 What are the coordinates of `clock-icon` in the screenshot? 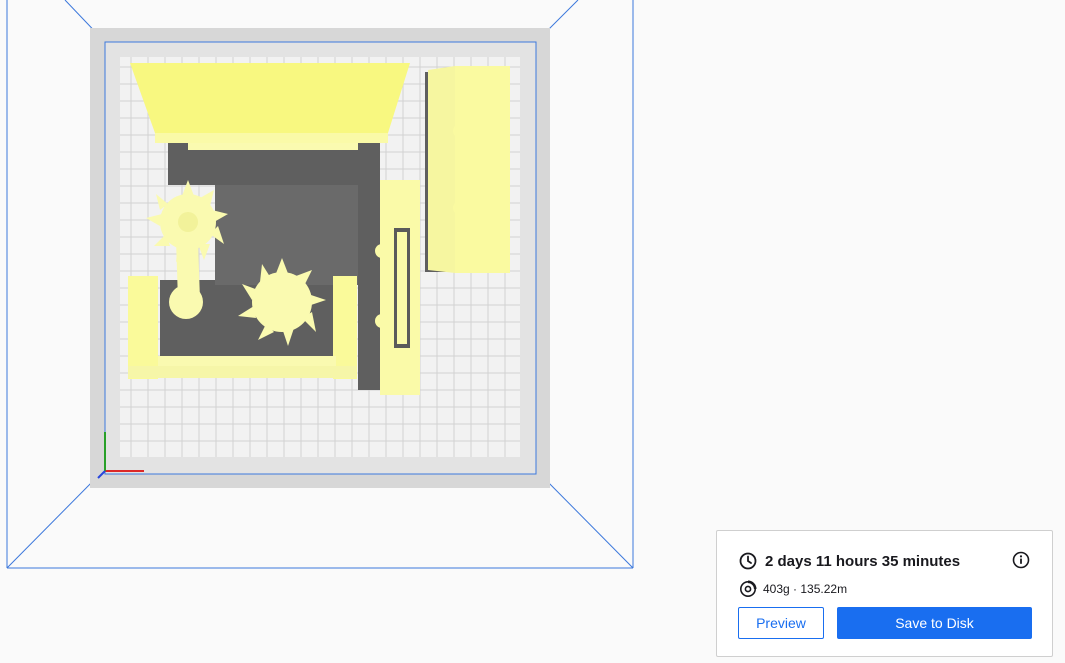 It's located at (748, 561).